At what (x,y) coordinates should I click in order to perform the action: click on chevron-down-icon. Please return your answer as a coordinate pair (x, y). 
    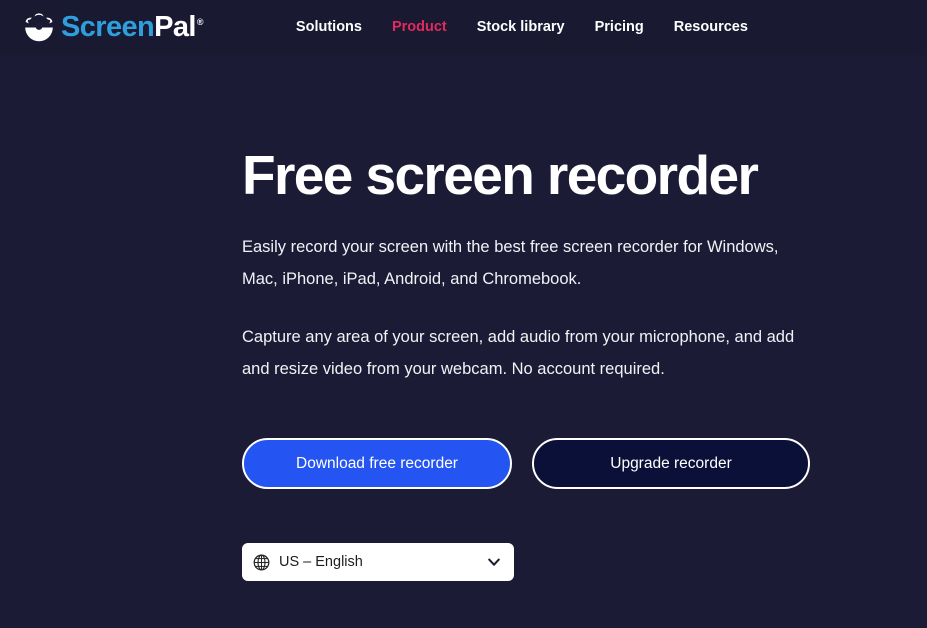
    Looking at the image, I should click on (494, 562).